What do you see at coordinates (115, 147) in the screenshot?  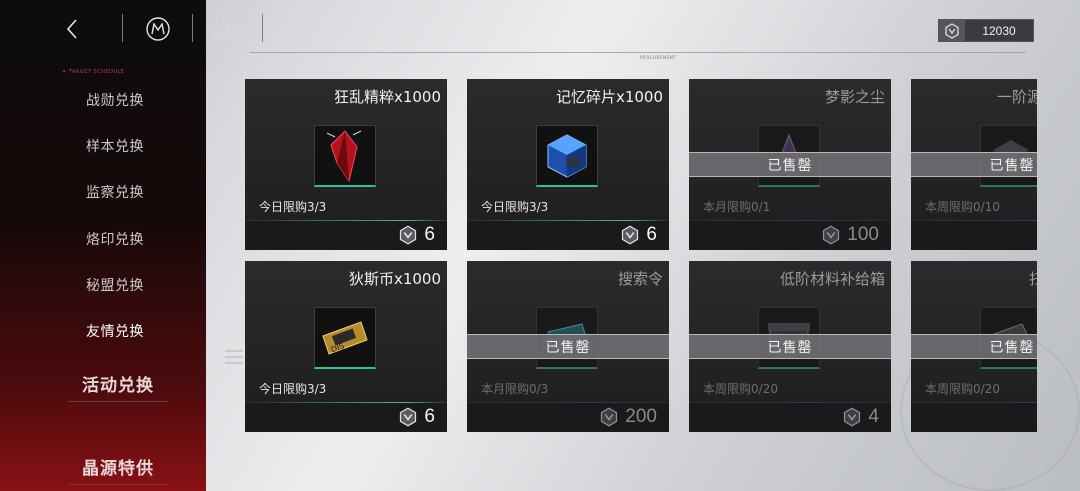 I see `sidebar-item-label: 样本兑换` at bounding box center [115, 147].